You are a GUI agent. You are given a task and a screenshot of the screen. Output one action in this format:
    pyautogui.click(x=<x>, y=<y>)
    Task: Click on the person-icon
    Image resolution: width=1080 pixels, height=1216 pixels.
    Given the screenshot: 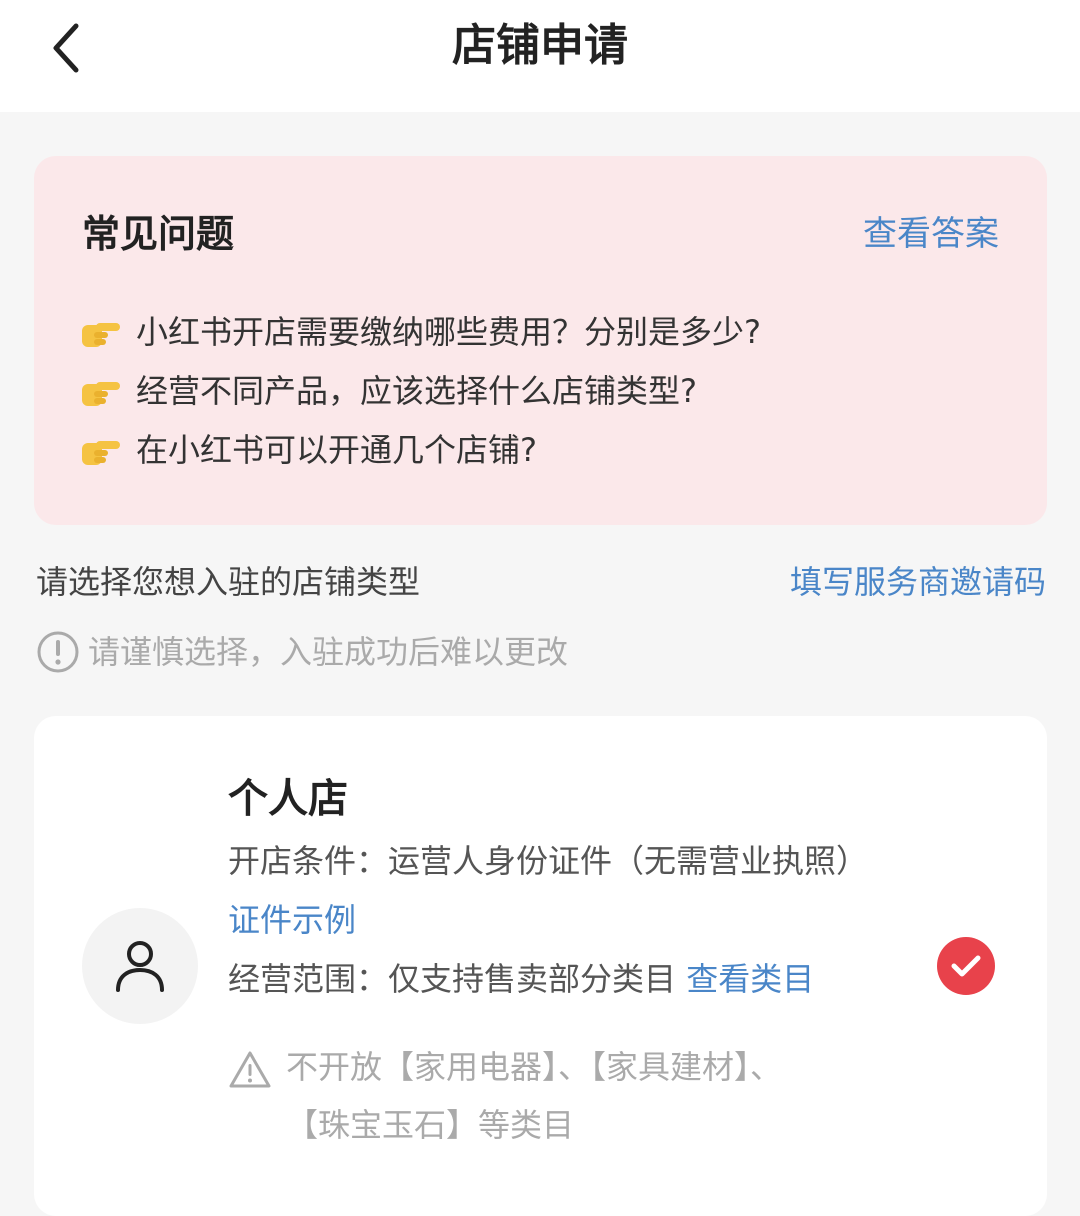 What is the action you would take?
    pyautogui.click(x=140, y=966)
    